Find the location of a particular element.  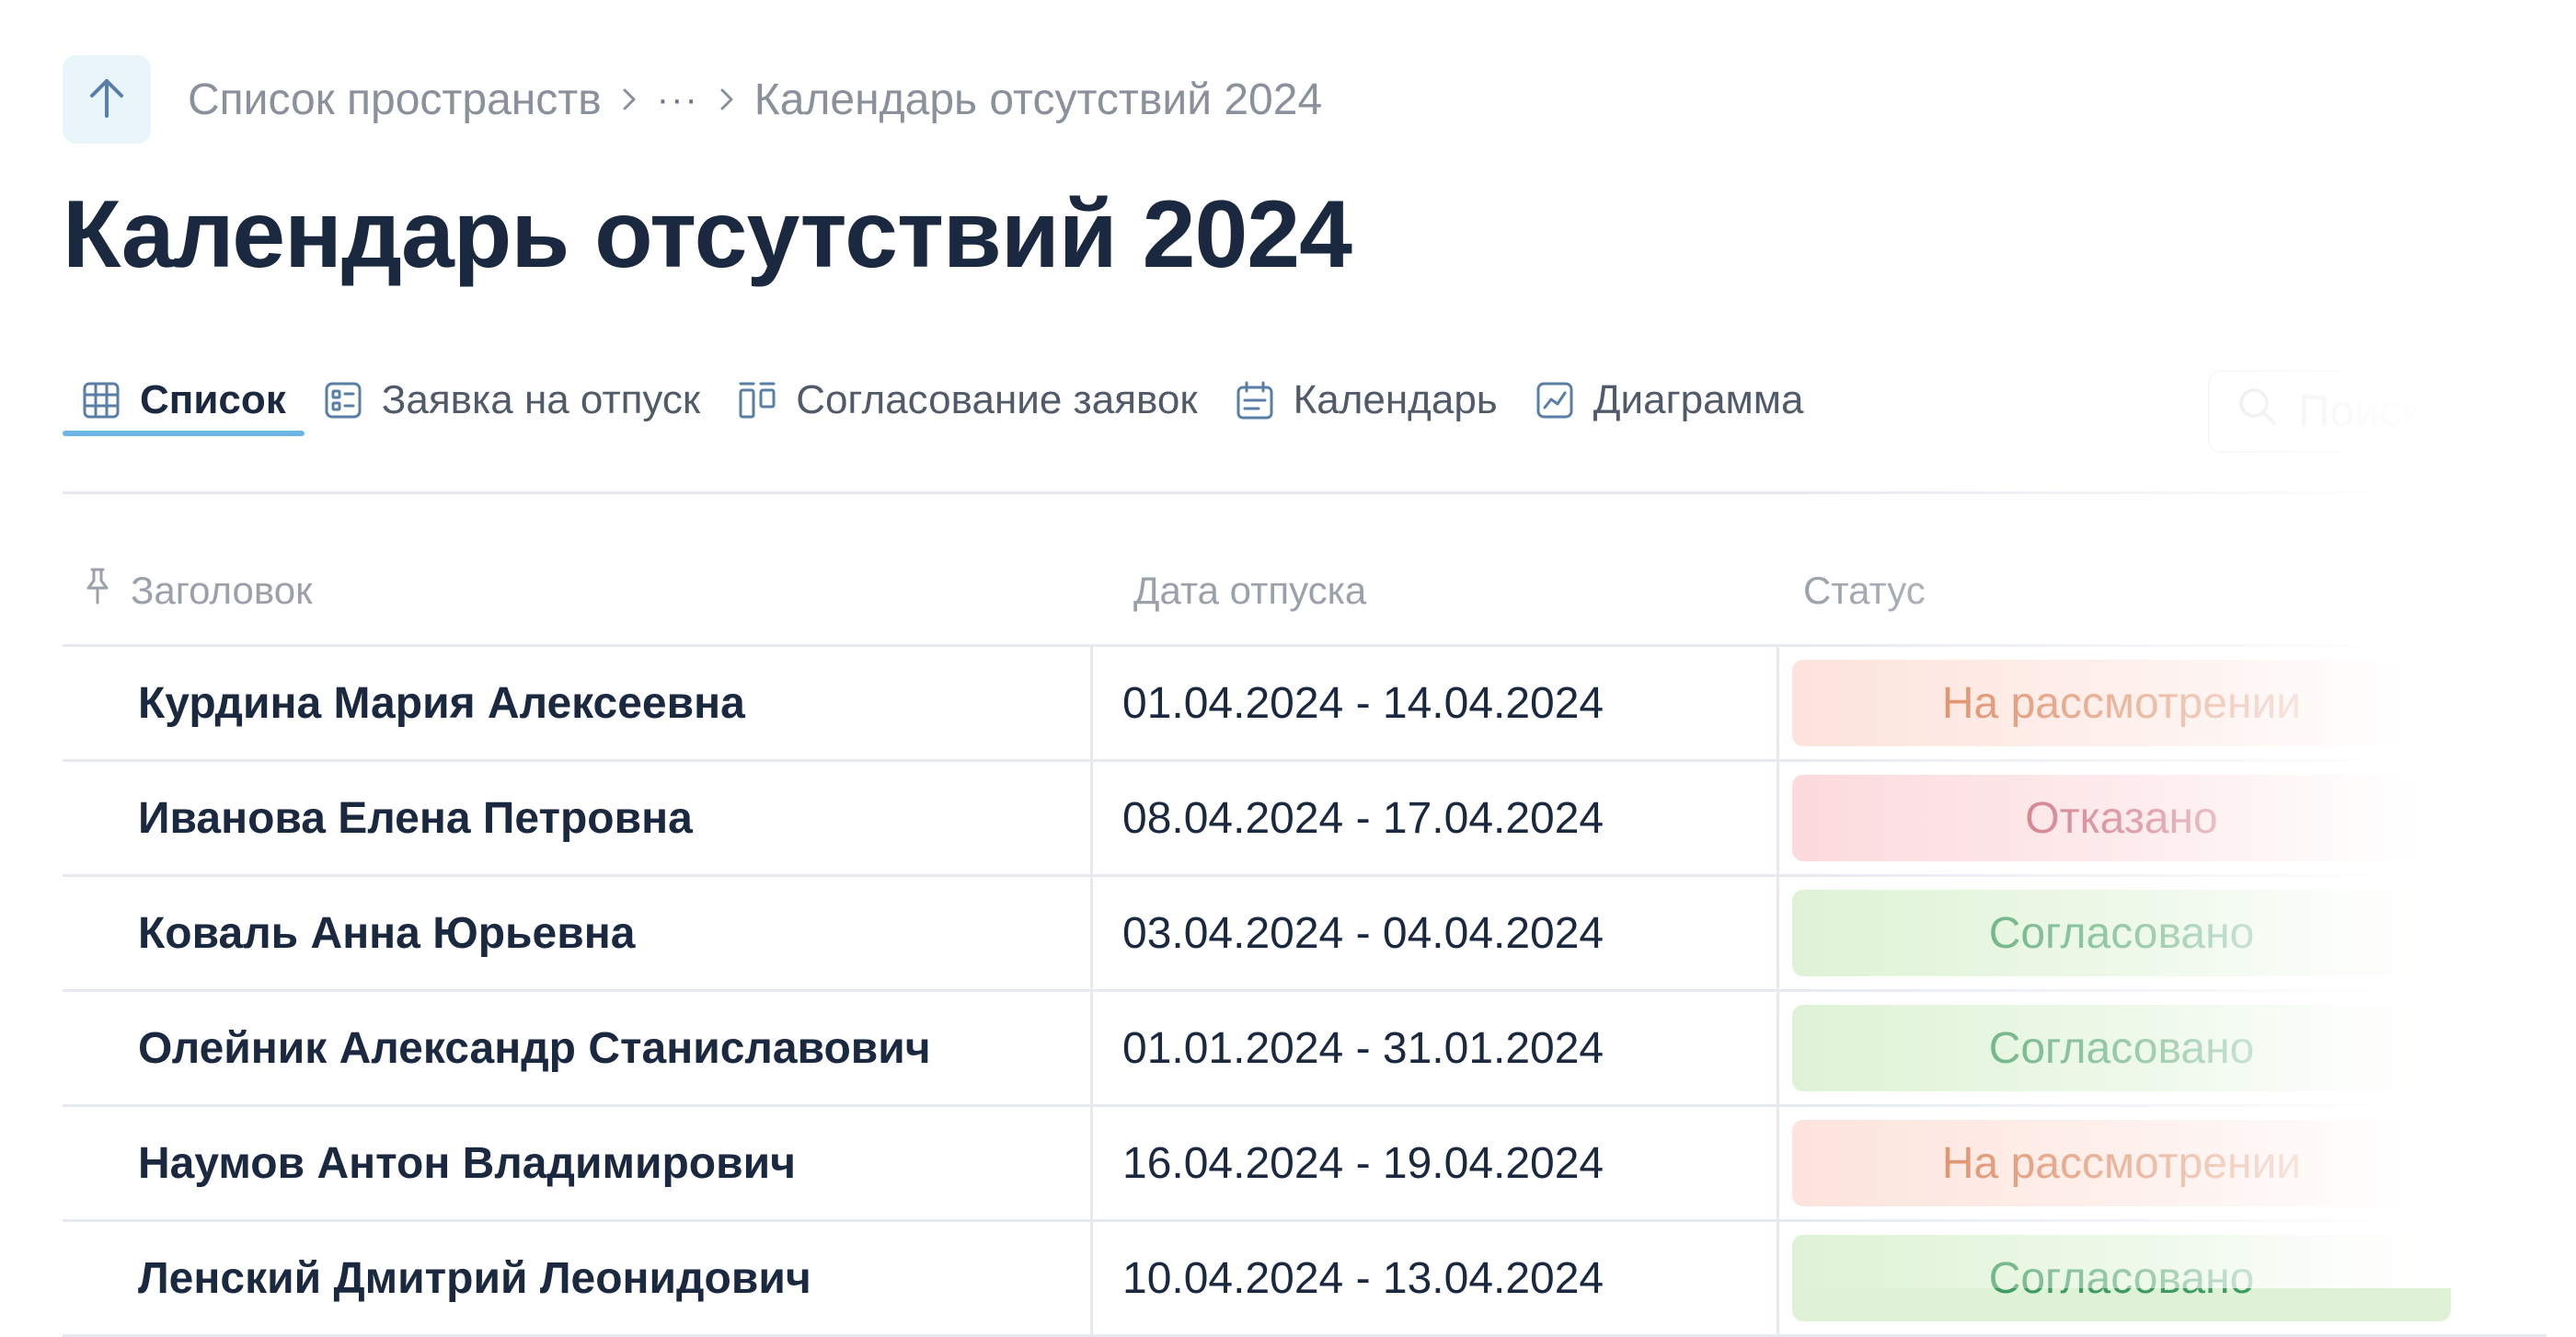

column-header-status-label: Статус is located at coordinates (1864, 590).